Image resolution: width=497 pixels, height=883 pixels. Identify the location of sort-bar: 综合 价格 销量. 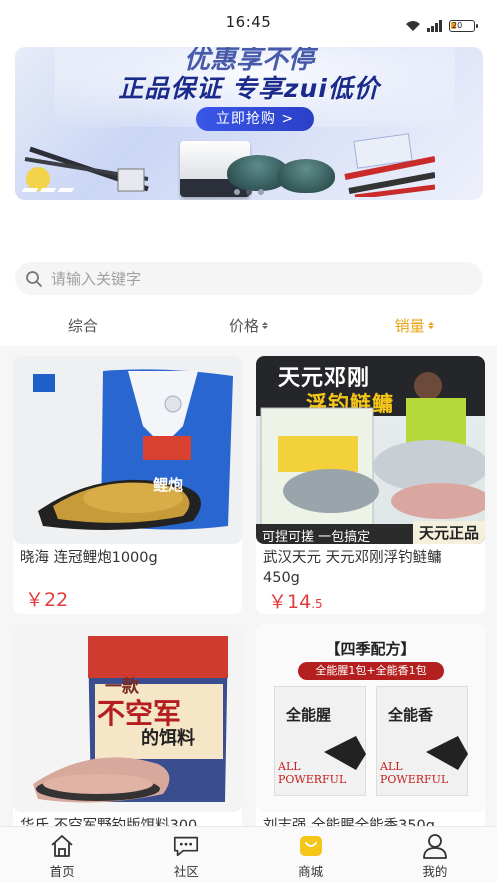
(248, 325).